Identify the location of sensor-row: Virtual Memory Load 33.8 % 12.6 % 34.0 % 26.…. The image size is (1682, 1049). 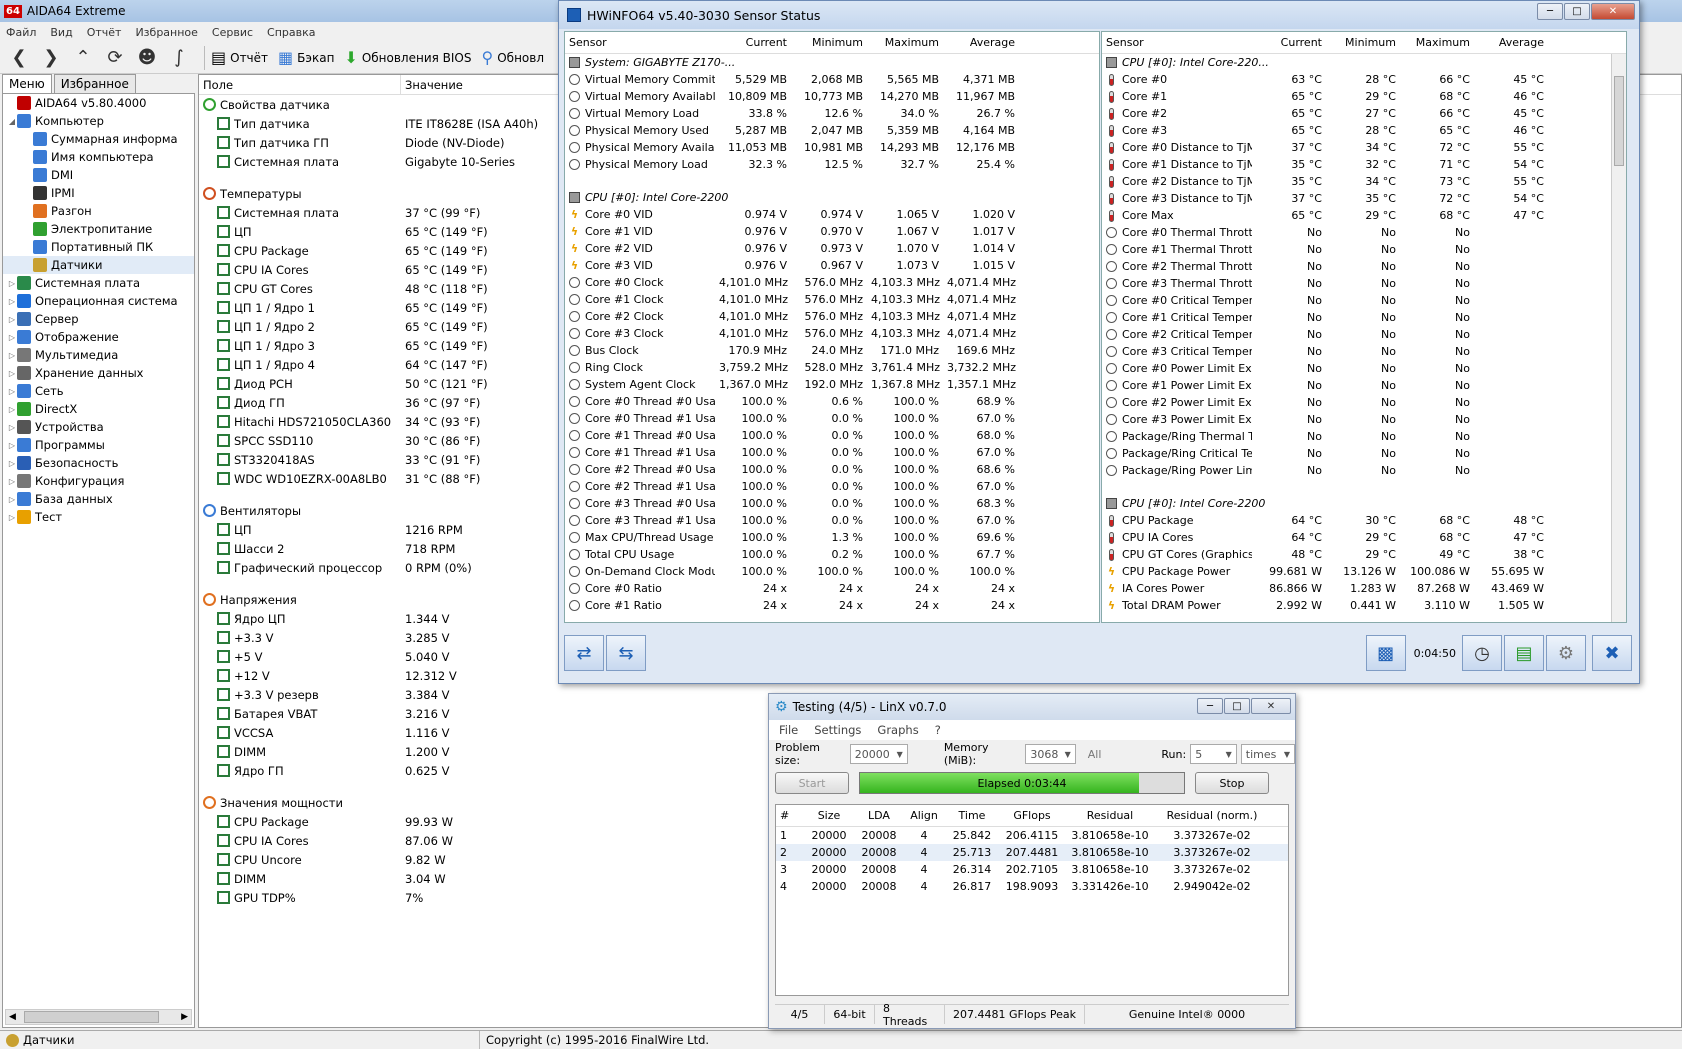
(832, 113).